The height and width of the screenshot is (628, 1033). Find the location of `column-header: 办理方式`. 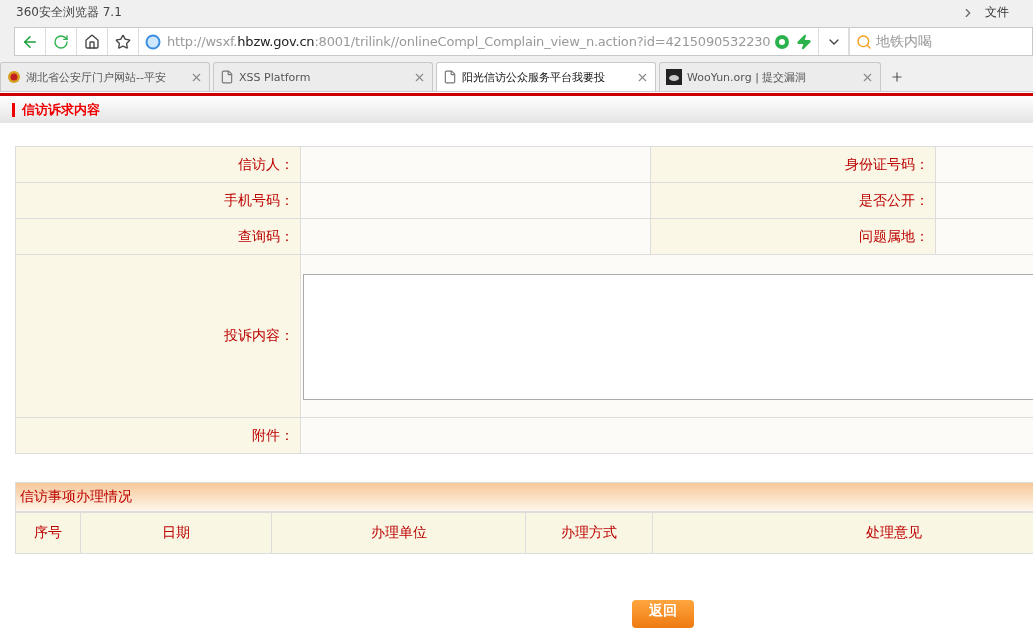

column-header: 办理方式 is located at coordinates (589, 533).